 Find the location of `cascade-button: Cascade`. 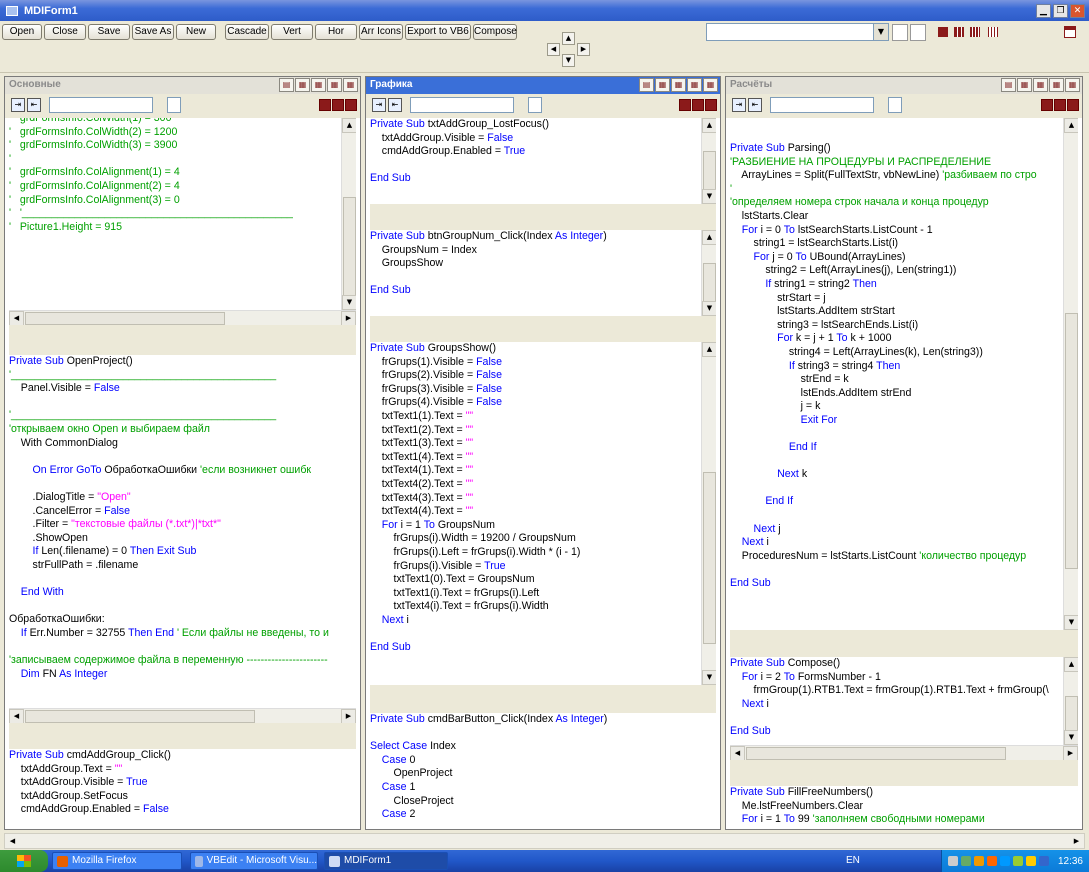

cascade-button: Cascade is located at coordinates (247, 32).